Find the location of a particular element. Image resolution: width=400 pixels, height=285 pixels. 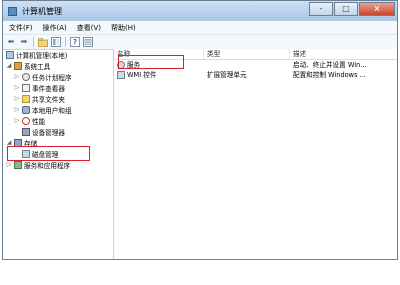

tree-item-computer-management: 计算机管理(本地) is located at coordinates (36, 54).